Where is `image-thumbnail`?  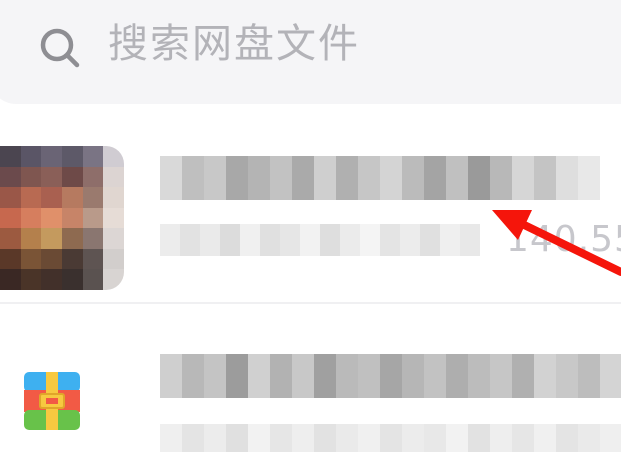 image-thumbnail is located at coordinates (62, 218).